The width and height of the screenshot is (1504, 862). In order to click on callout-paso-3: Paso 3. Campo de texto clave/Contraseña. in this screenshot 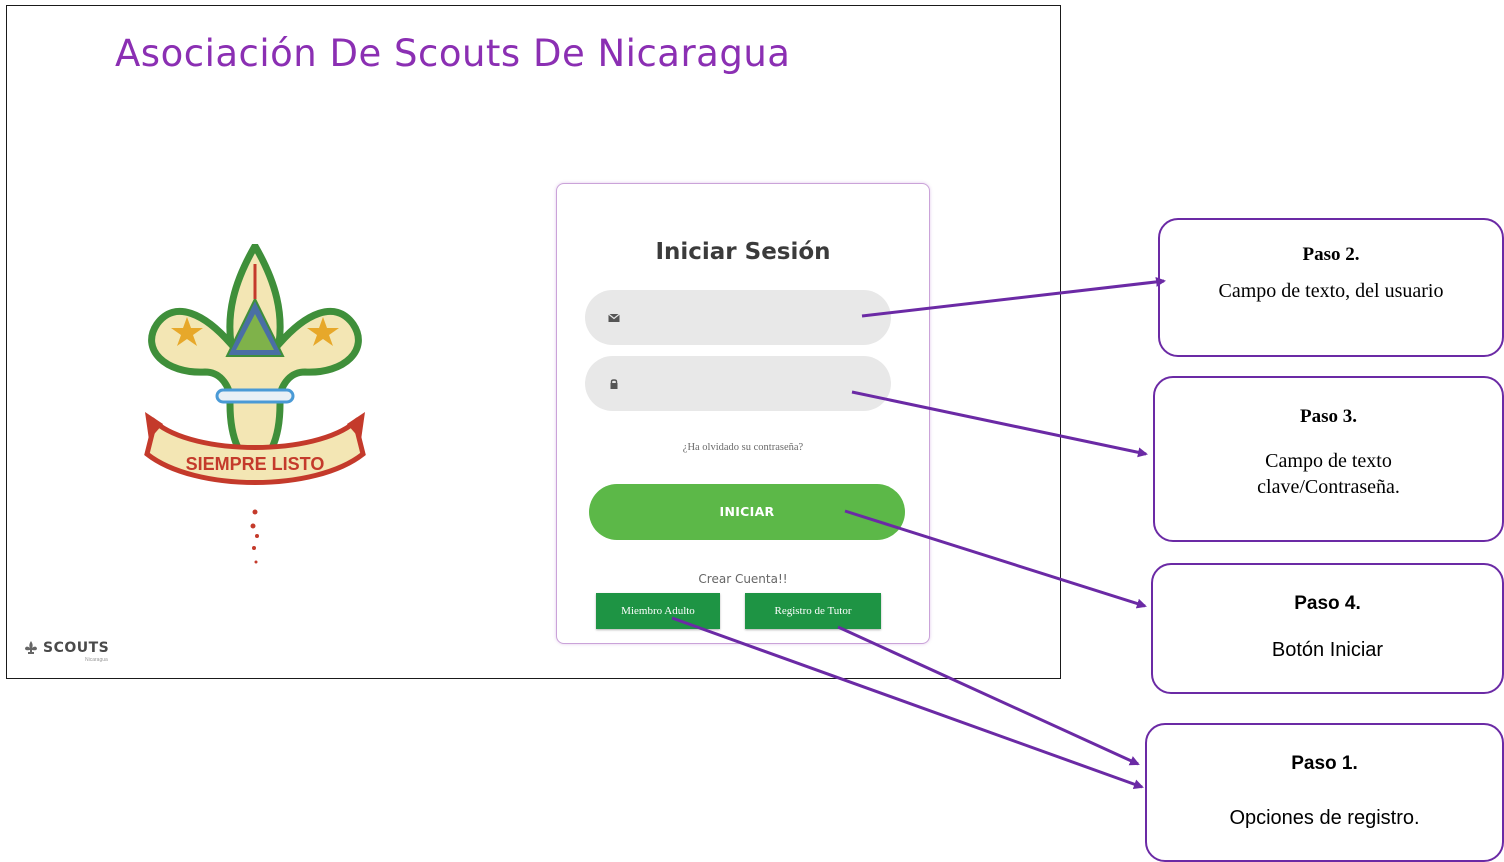, I will do `click(1328, 459)`.